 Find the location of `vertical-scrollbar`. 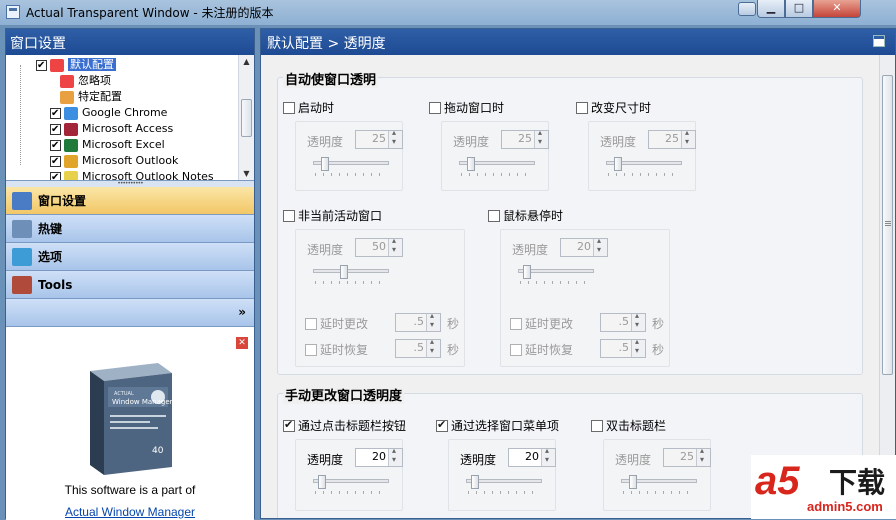

vertical-scrollbar is located at coordinates (887, 286).